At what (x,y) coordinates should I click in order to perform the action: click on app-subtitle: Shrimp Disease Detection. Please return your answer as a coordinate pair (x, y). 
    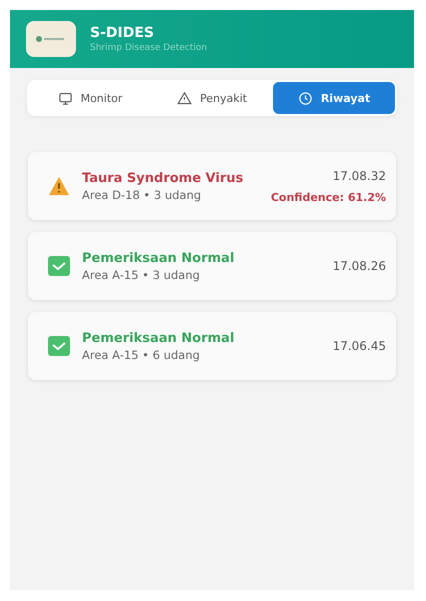
    Looking at the image, I should click on (148, 48).